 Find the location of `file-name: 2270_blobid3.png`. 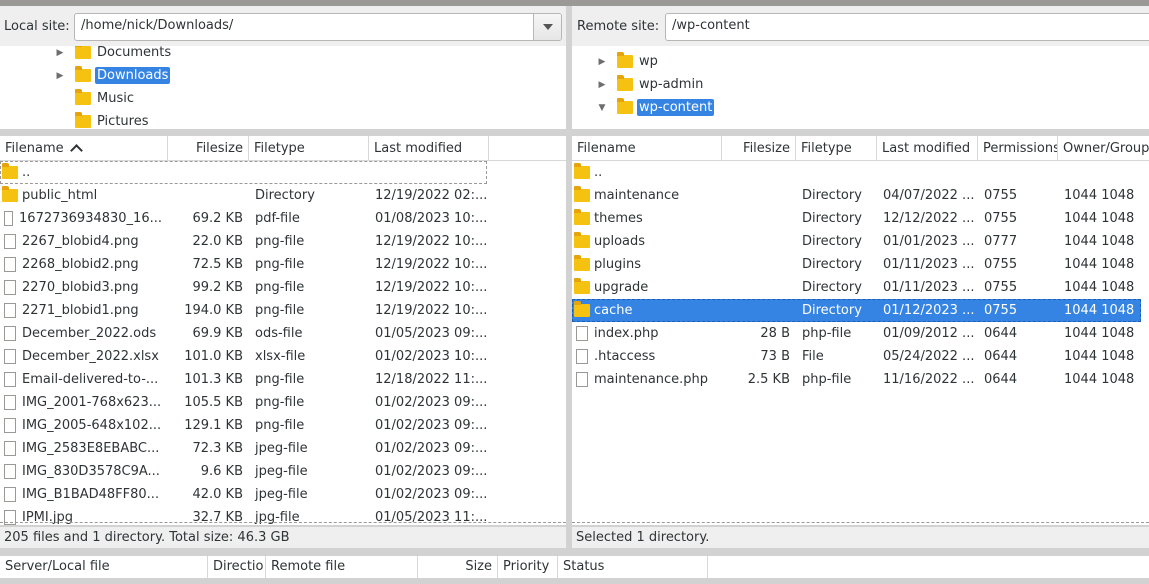

file-name: 2270_blobid3.png is located at coordinates (80, 287).